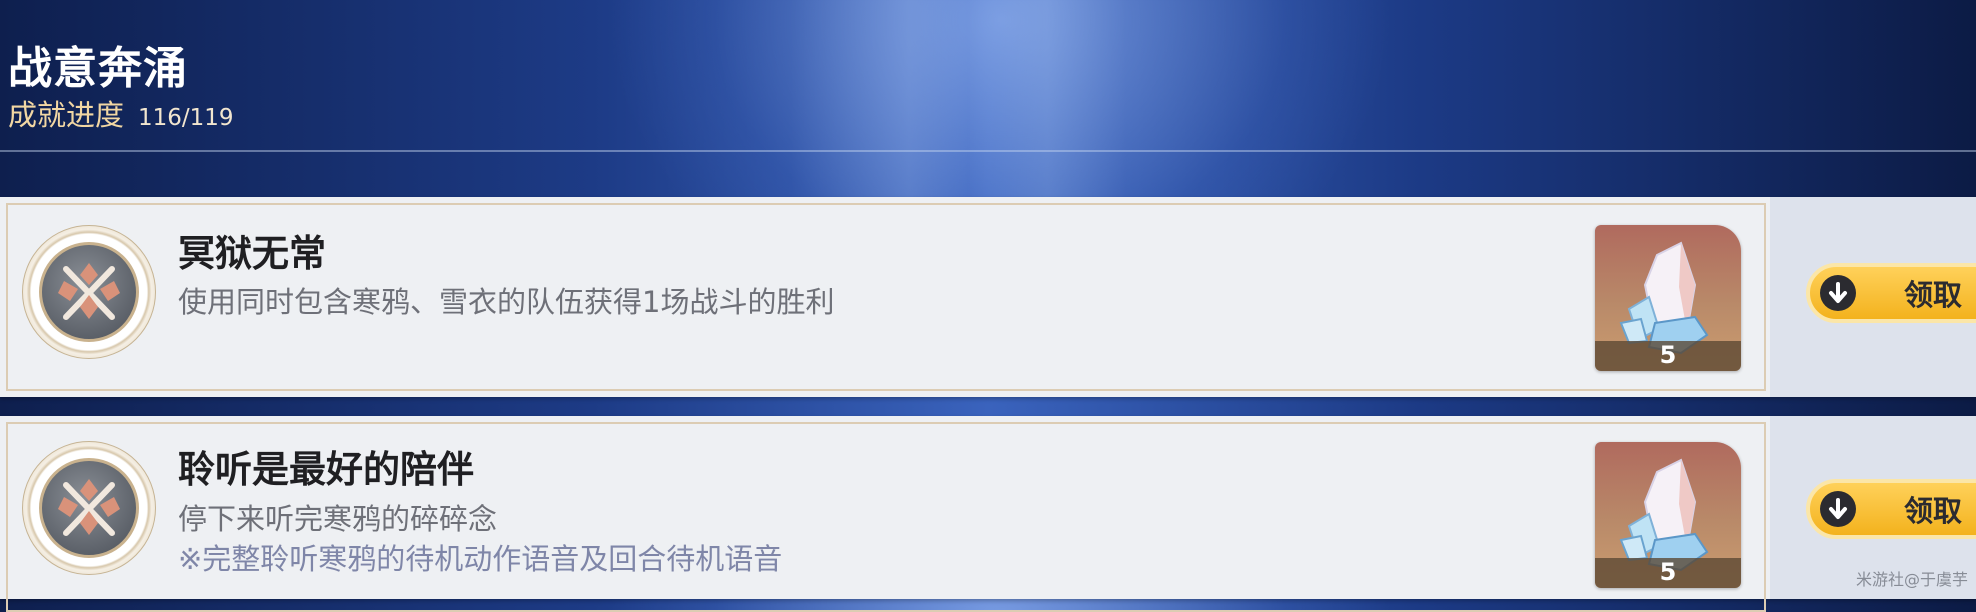  Describe the element at coordinates (326, 469) in the screenshot. I see `achievement-title: 聆听是最好的陪伴` at that location.